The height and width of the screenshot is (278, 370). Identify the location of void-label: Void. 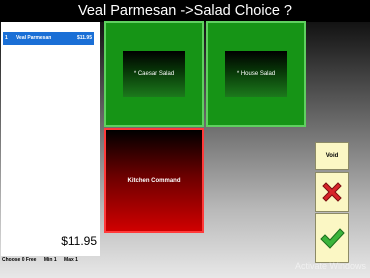
(332, 156).